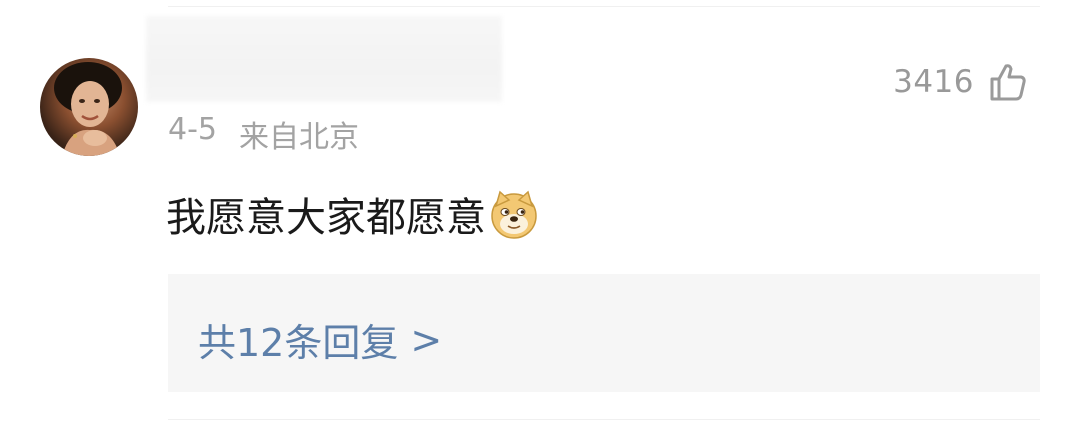 The image size is (1080, 424). Describe the element at coordinates (426, 339) in the screenshot. I see `chevron-right-icon: >` at that location.